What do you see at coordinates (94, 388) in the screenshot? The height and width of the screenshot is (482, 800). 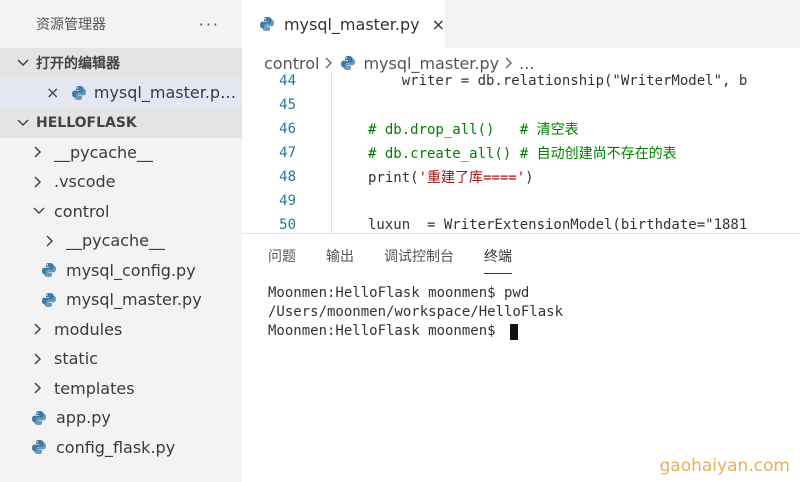 I see `tree-item-label: templates` at bounding box center [94, 388].